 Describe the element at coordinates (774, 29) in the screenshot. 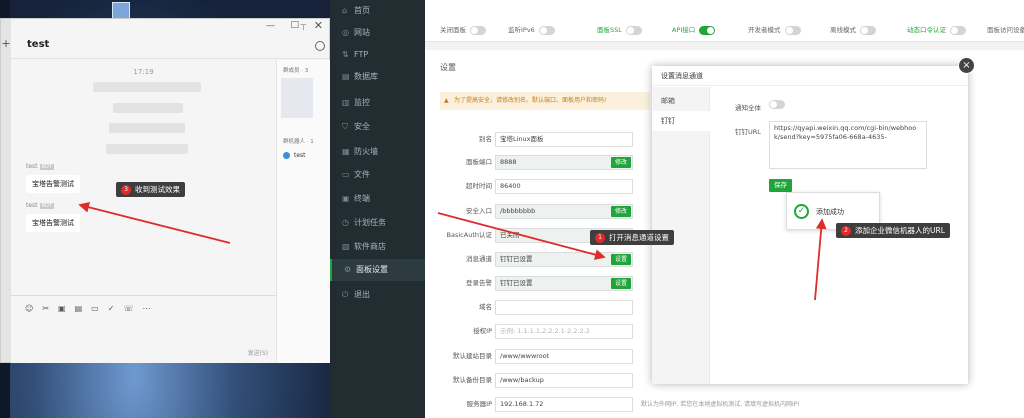

I see `toggle-developer-mode: 开发者模式` at that location.